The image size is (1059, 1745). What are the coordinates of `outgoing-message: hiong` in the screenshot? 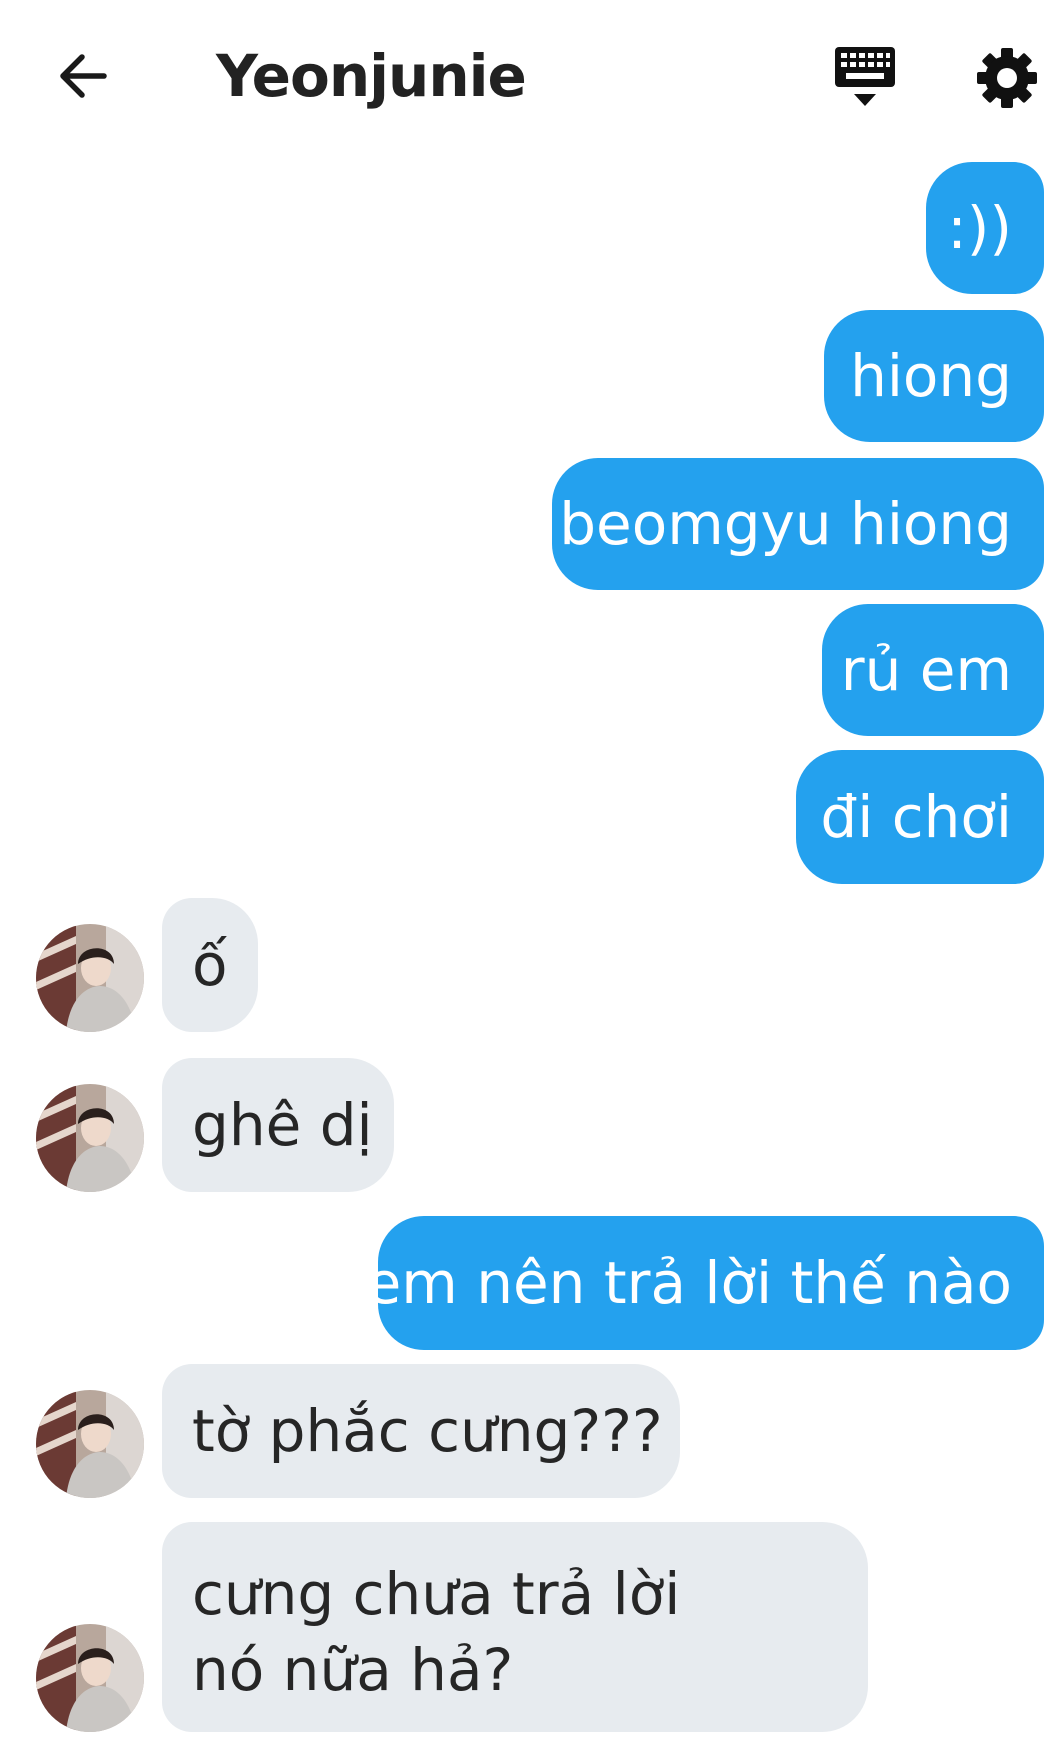 It's located at (934, 376).